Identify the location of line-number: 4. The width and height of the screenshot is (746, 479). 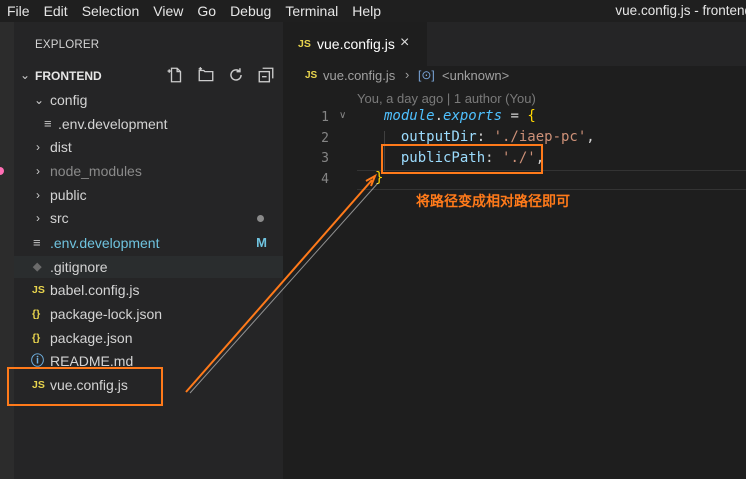
(325, 179).